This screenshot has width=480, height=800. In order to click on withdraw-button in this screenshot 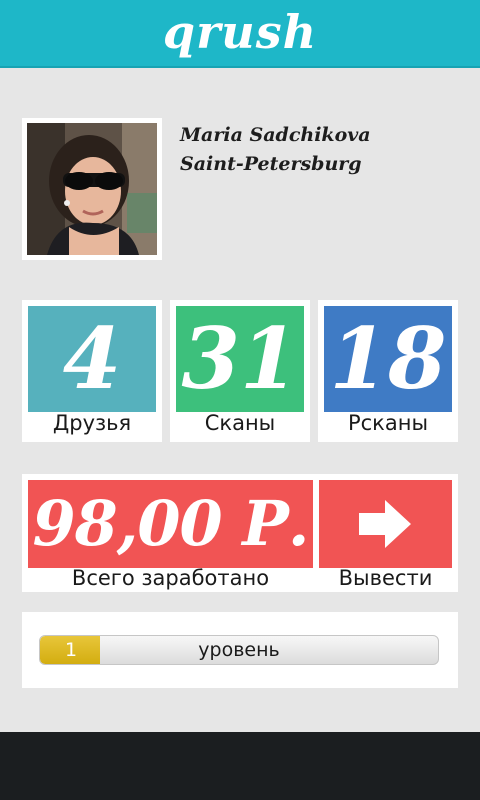, I will do `click(385, 524)`.